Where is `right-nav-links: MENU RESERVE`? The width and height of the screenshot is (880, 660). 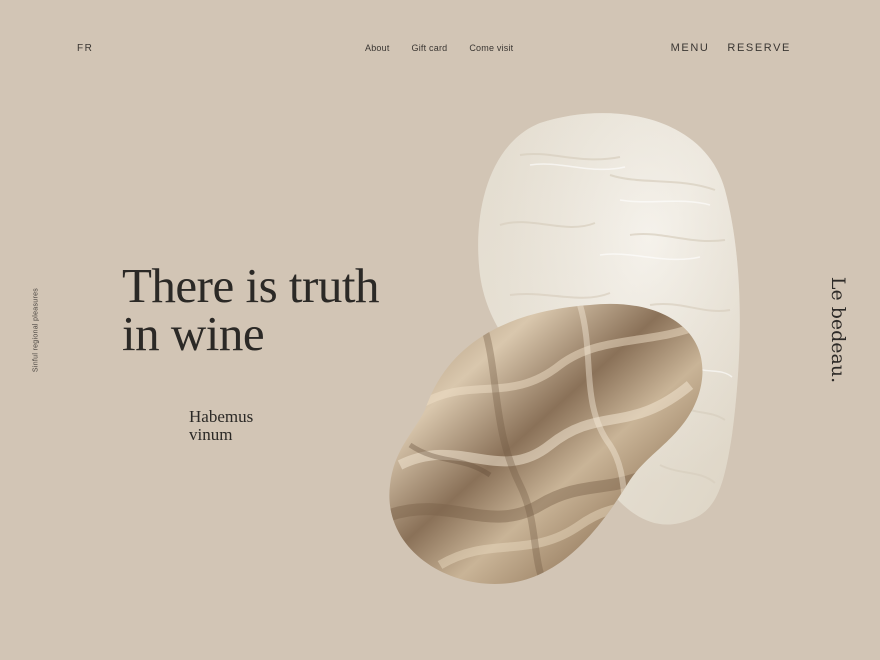 right-nav-links: MENU RESERVE is located at coordinates (731, 48).